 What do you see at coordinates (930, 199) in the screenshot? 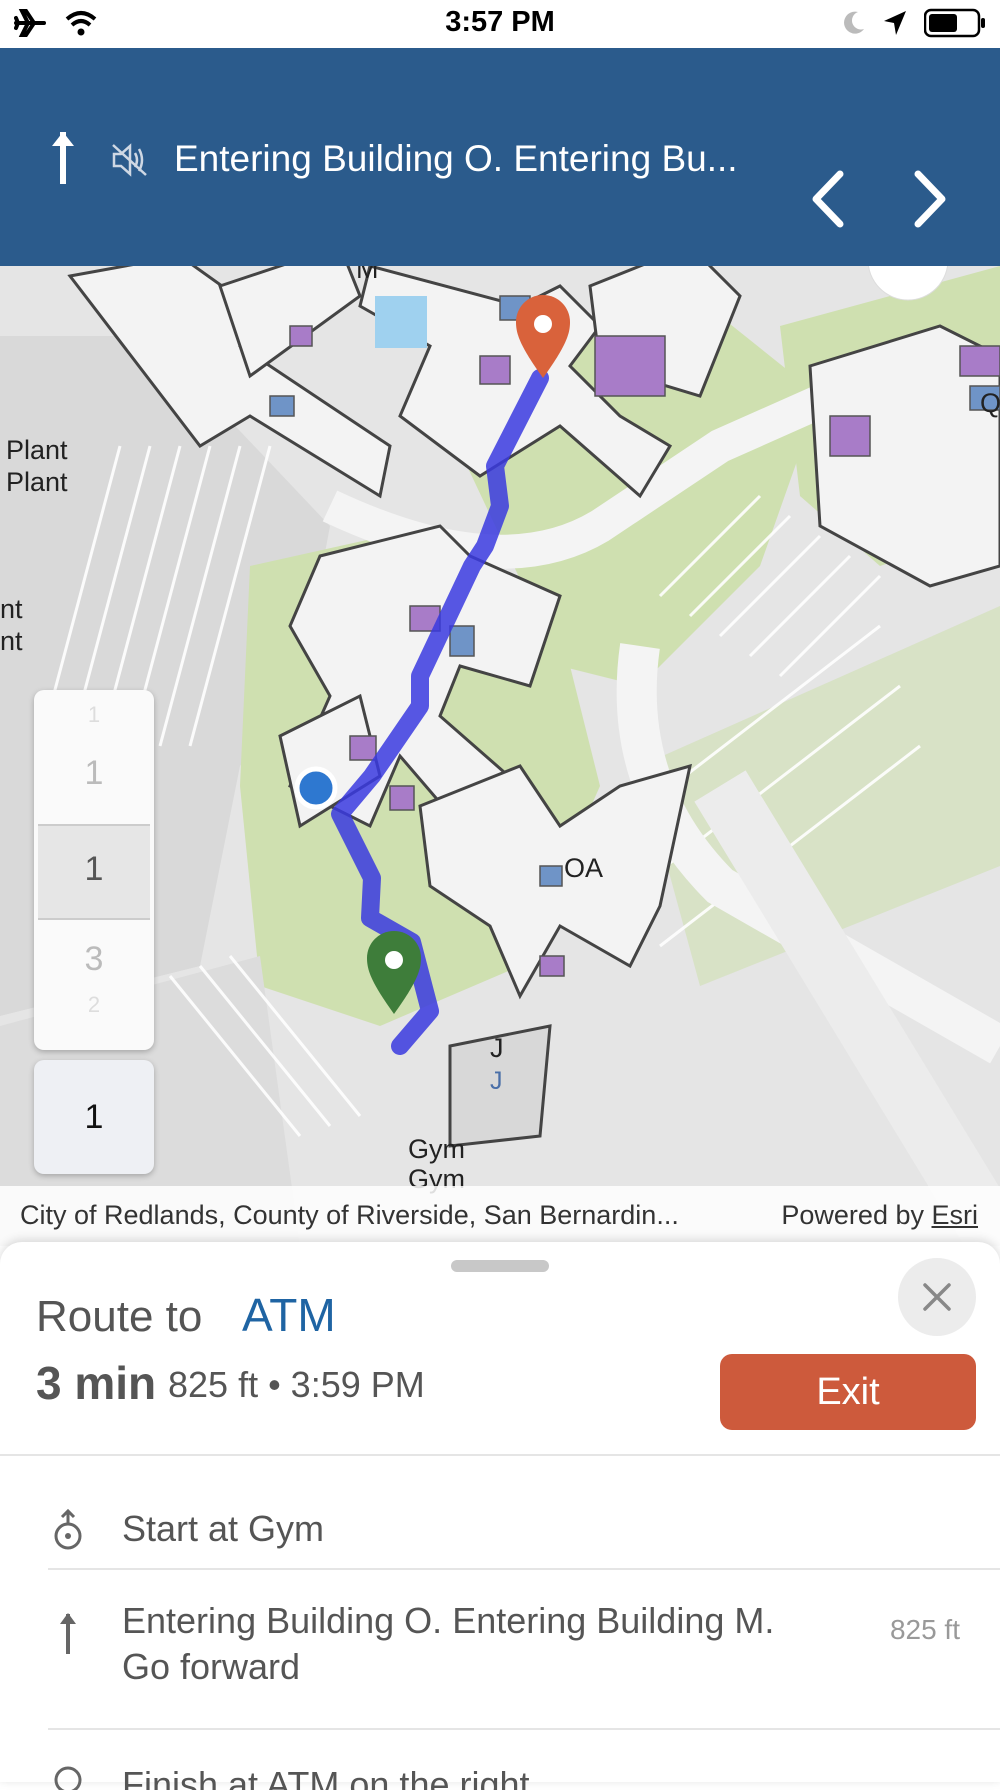
I see `next-step-button` at bounding box center [930, 199].